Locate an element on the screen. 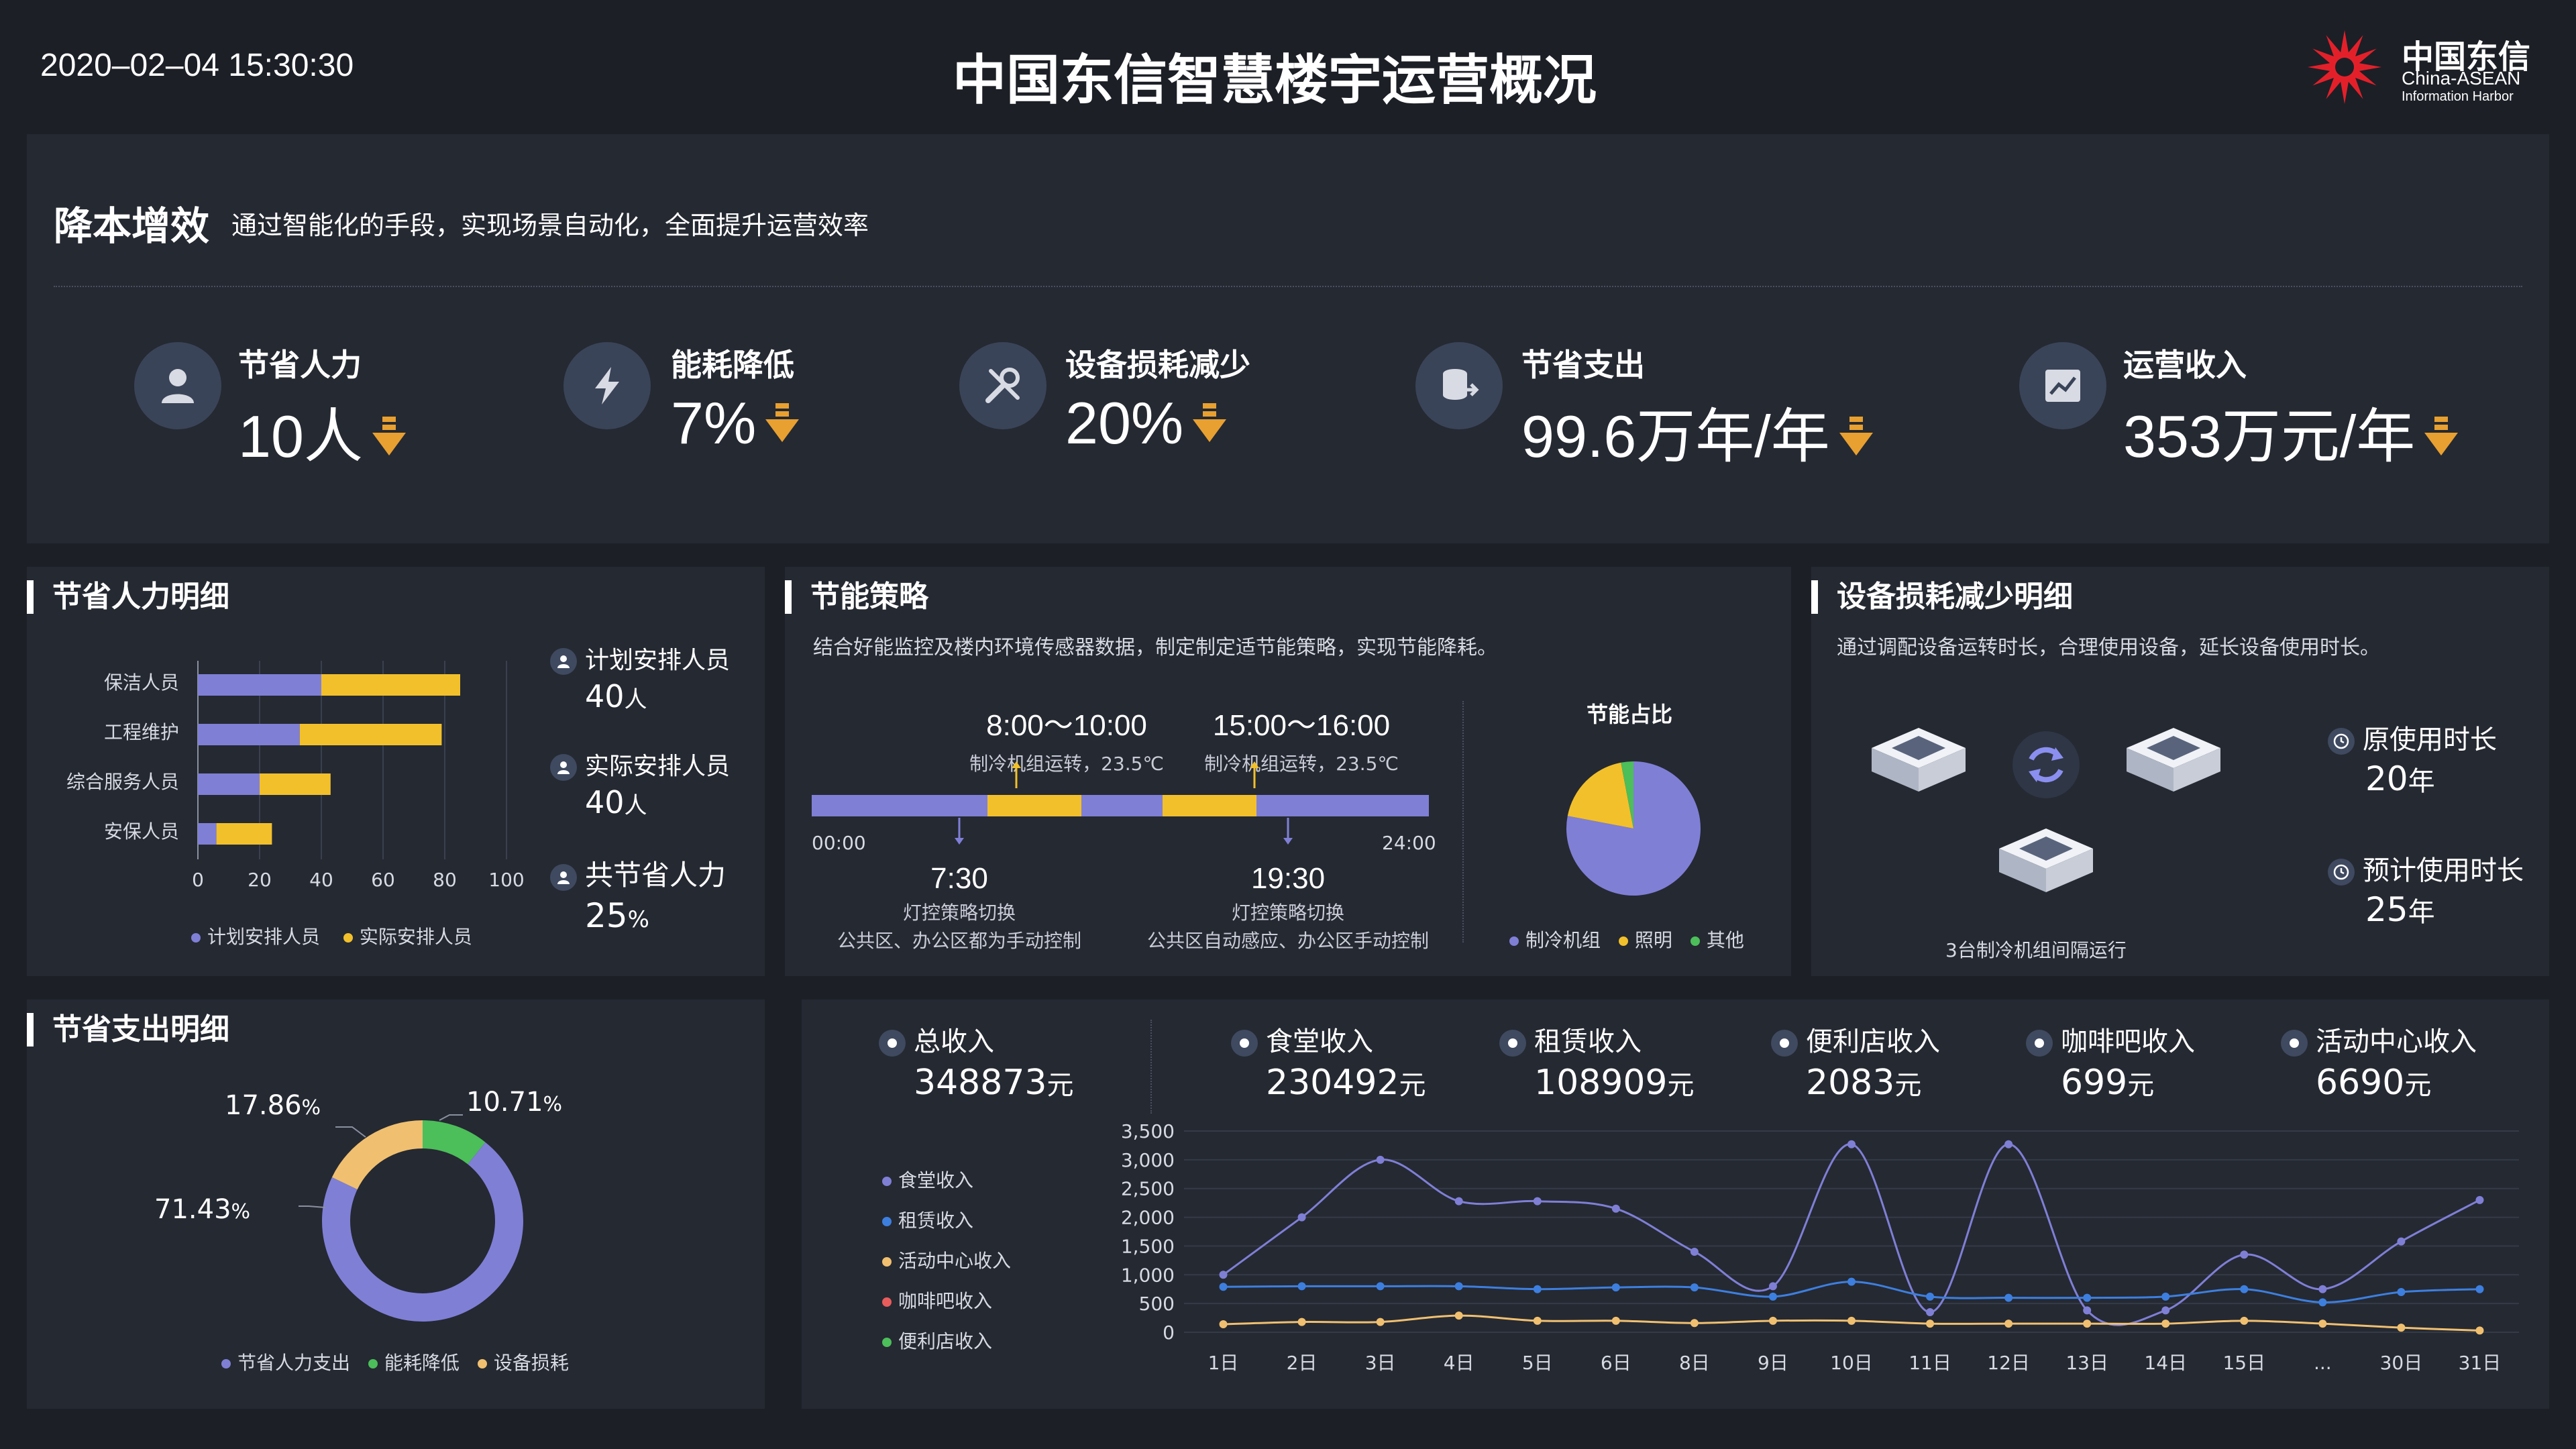  kpi-lightning-icon is located at coordinates (607, 385).